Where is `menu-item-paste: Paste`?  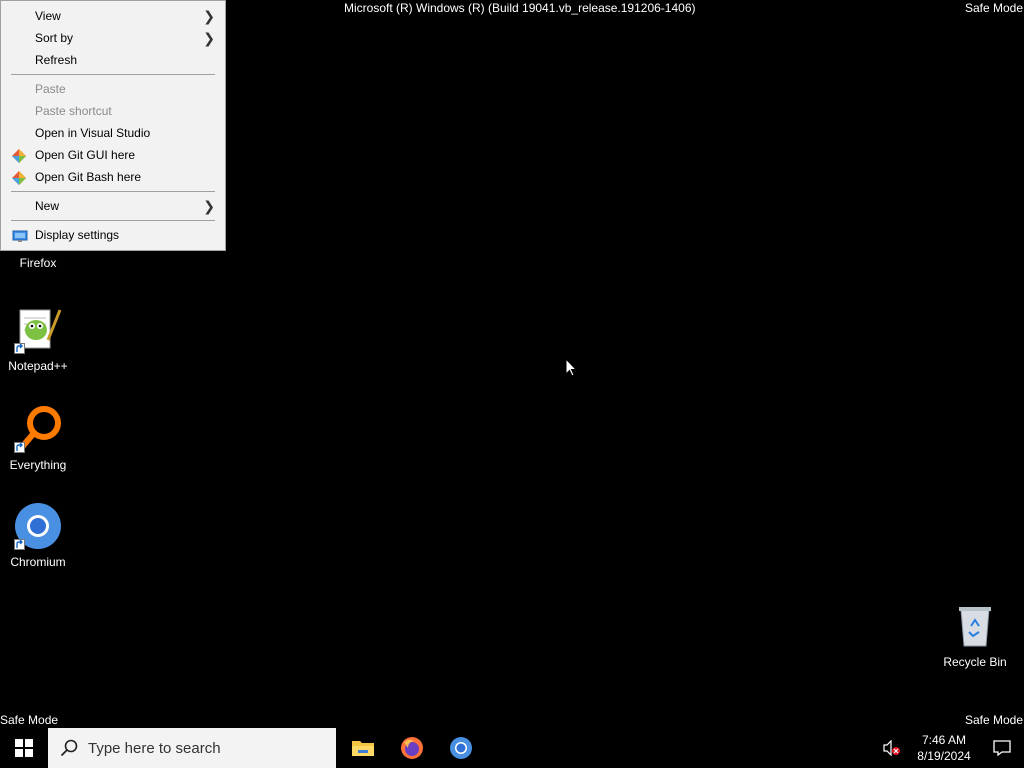 menu-item-paste: Paste is located at coordinates (113, 89).